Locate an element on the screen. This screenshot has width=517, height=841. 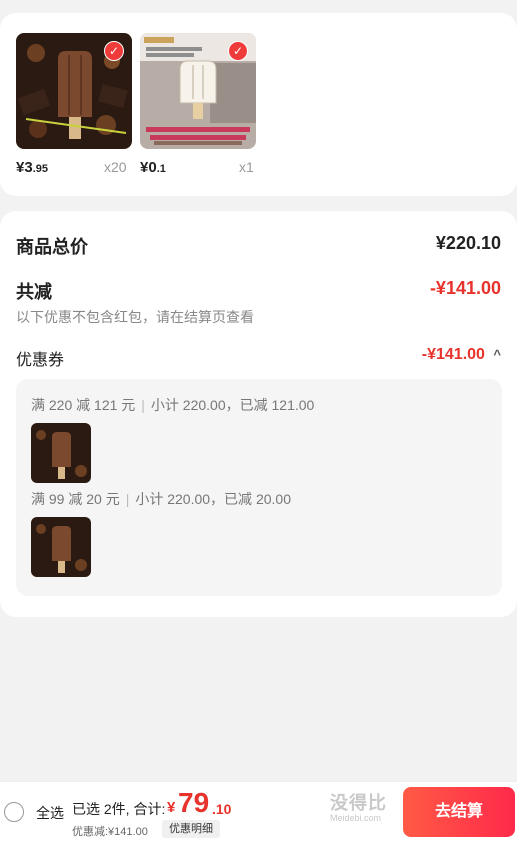
total-reduction-value: -¥141.00 is located at coordinates (465, 288).